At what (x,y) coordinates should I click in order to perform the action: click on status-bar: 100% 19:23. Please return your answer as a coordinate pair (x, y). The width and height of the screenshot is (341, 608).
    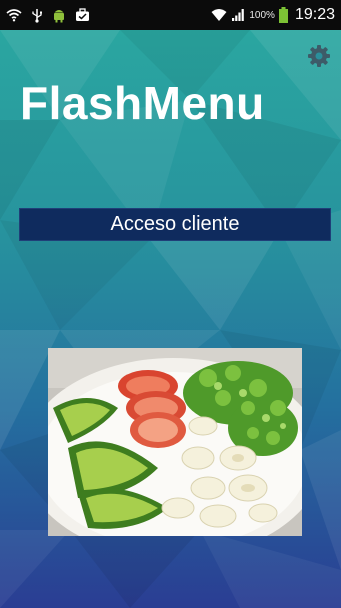
    Looking at the image, I should click on (170, 15).